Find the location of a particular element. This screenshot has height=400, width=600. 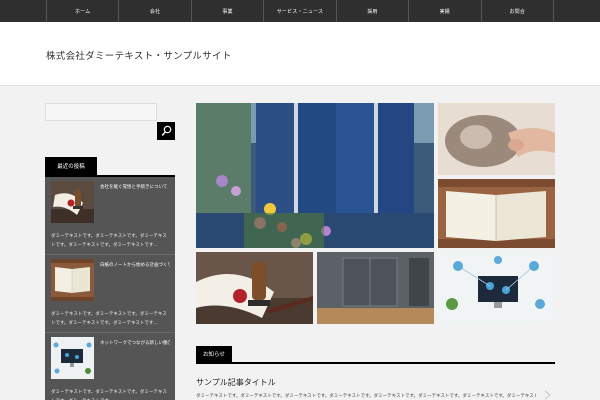

search-icon is located at coordinates (166, 130).